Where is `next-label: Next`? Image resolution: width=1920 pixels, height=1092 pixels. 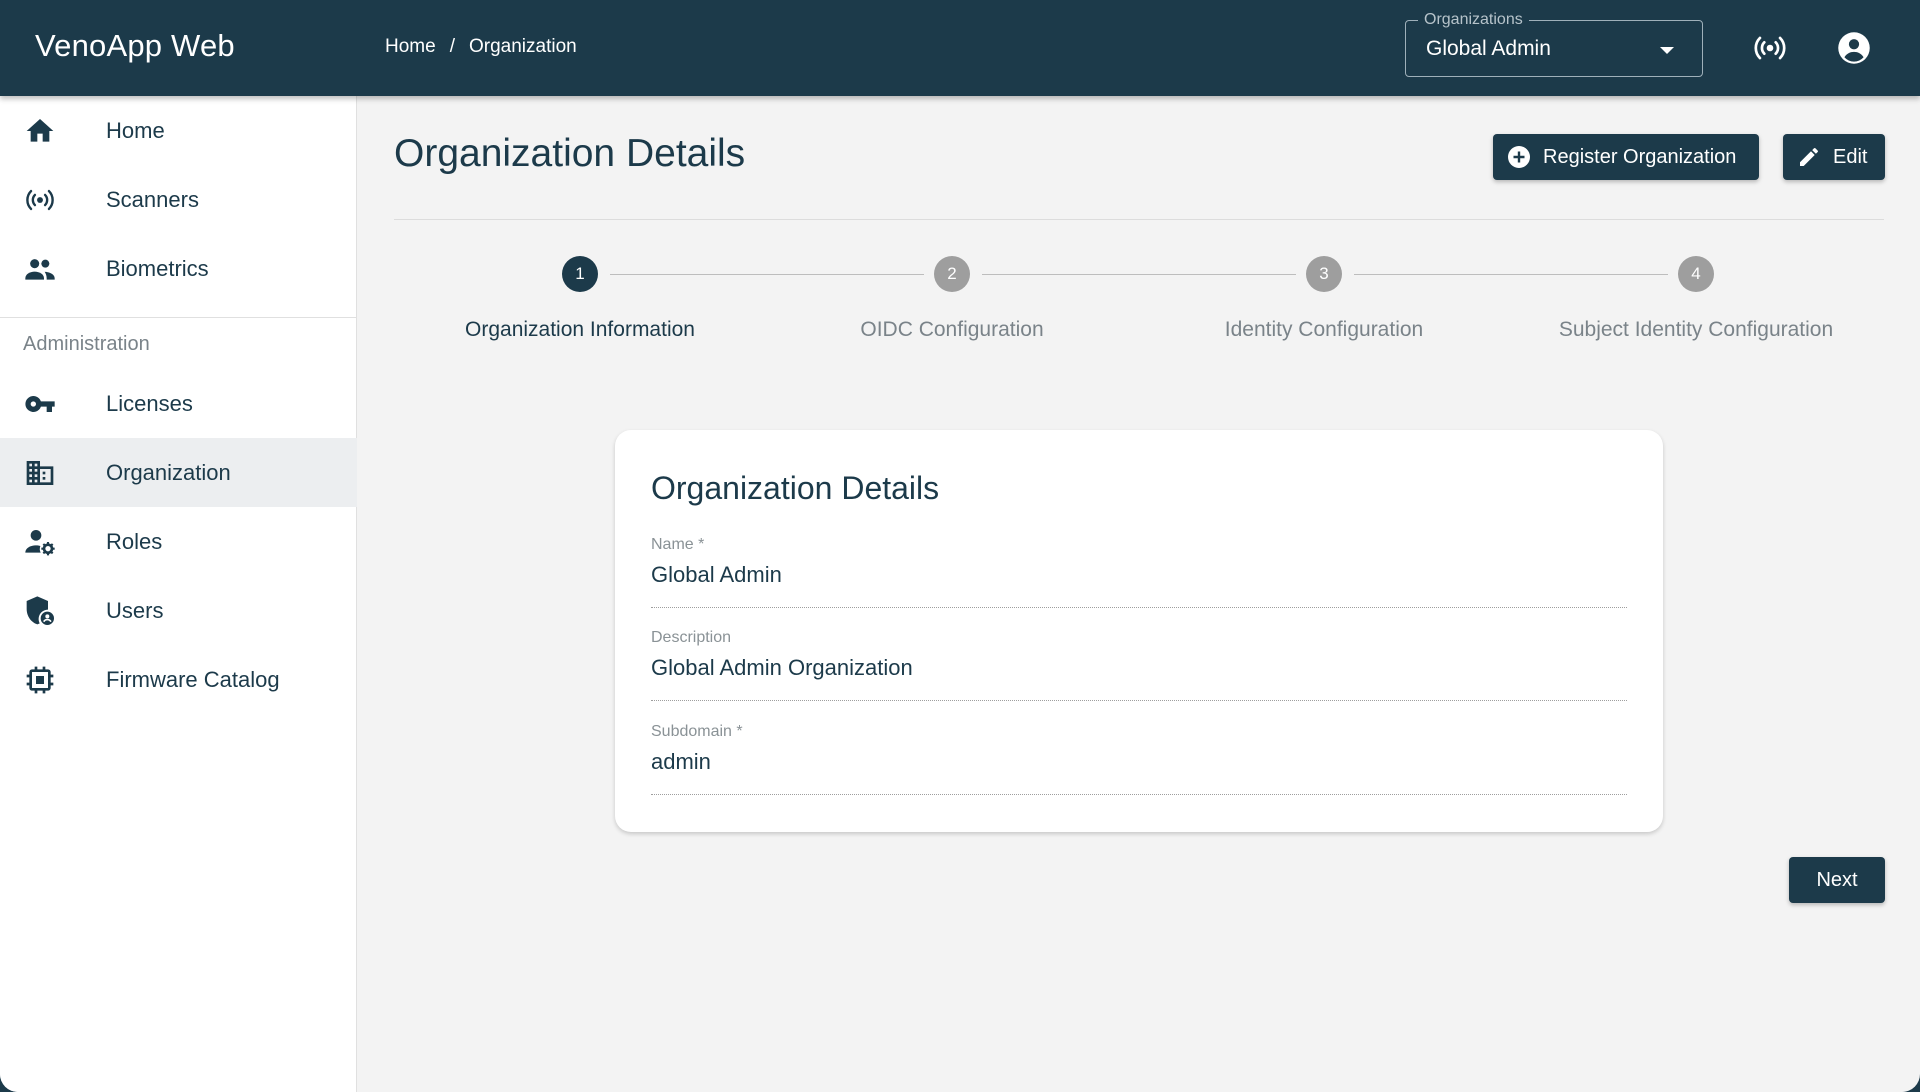 next-label: Next is located at coordinates (1837, 879).